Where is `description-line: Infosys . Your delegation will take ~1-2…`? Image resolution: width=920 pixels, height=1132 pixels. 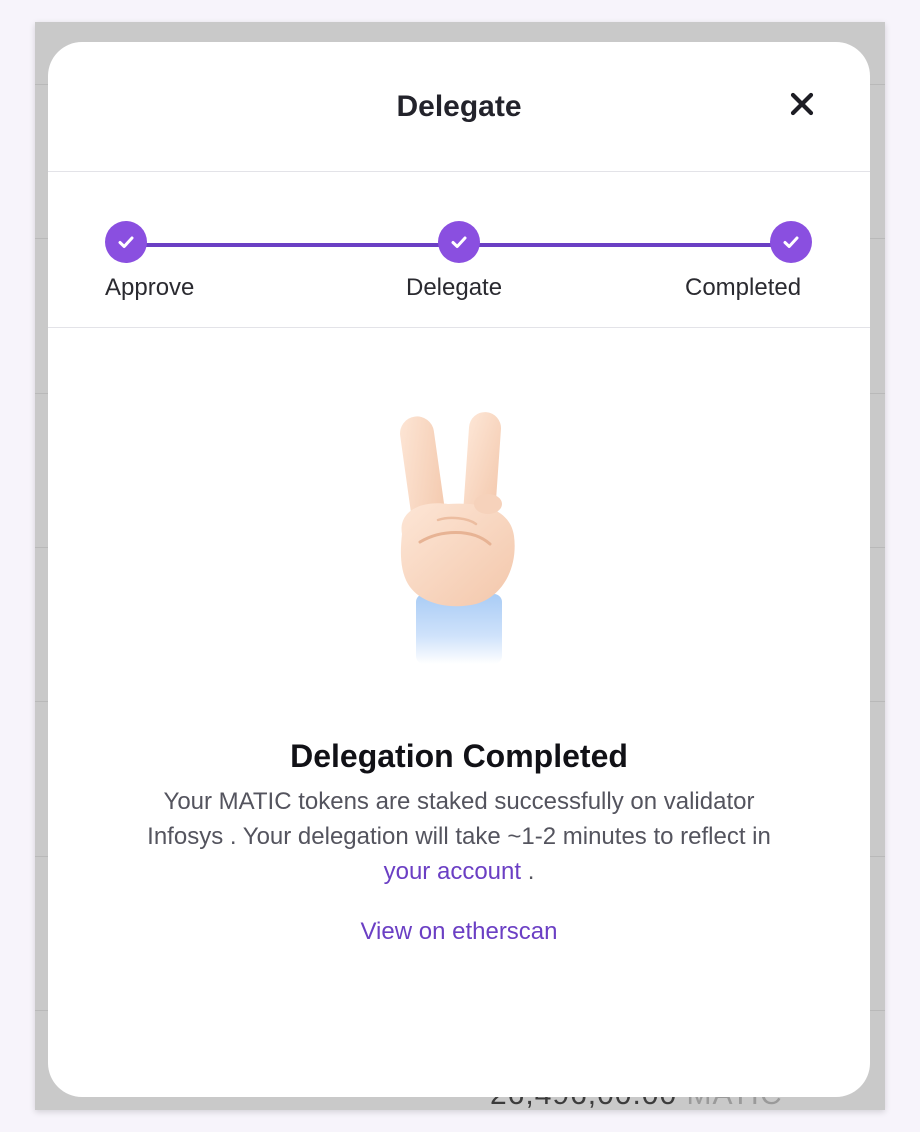
description-line: Infosys . Your delegation will take ~1-2… is located at coordinates (459, 836).